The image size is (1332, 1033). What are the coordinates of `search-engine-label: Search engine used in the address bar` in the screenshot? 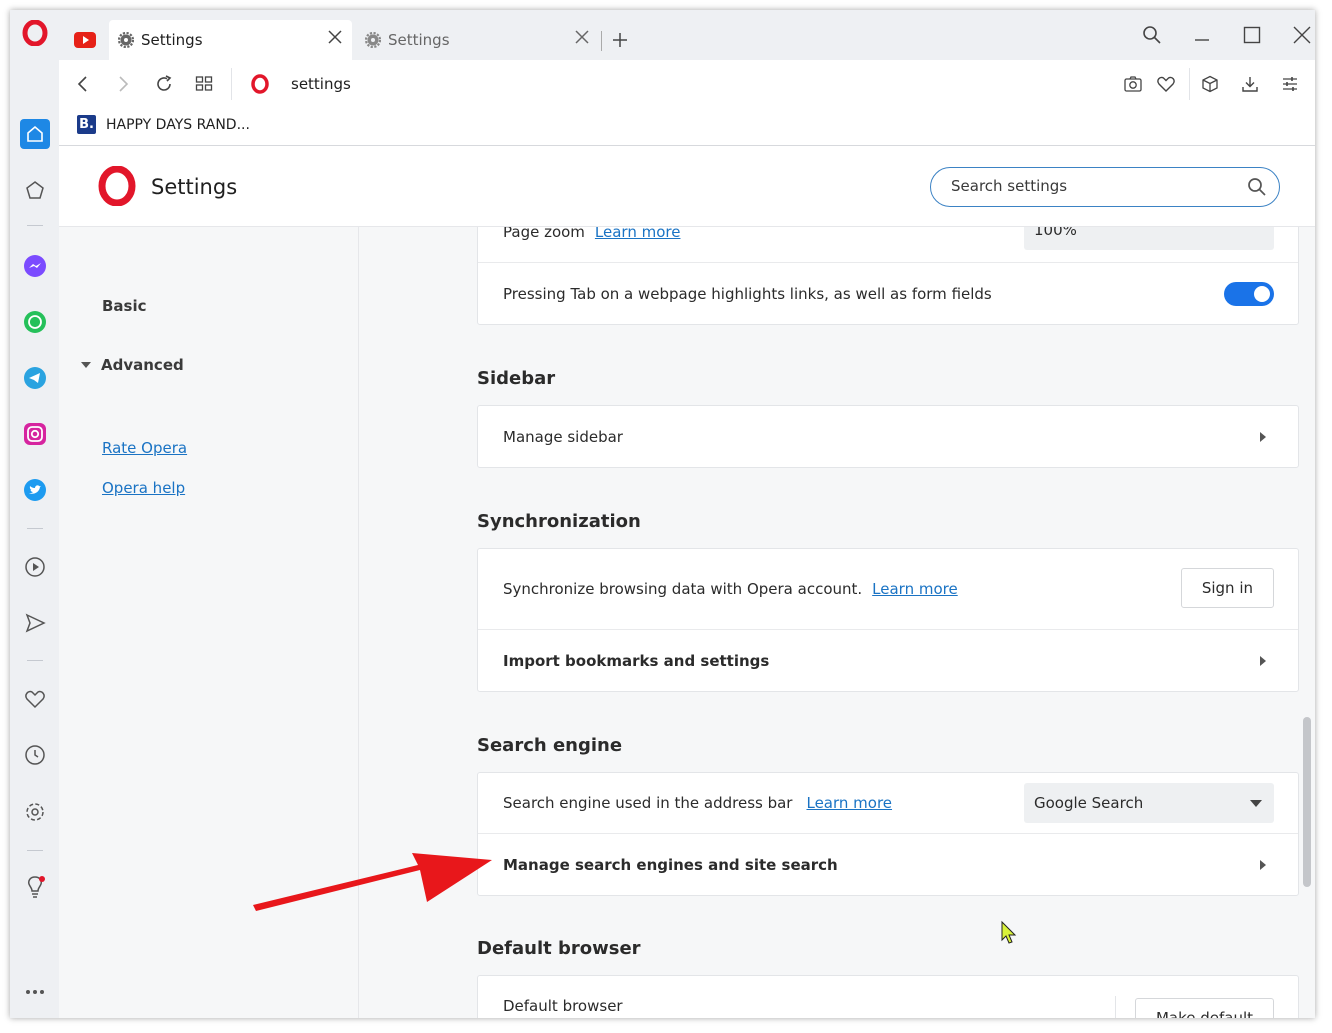 It's located at (648, 803).